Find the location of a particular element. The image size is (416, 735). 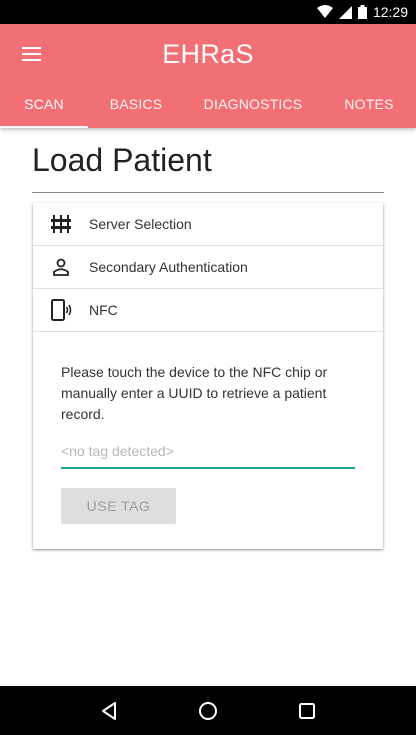

tab-basics: BASICS is located at coordinates (136, 104).